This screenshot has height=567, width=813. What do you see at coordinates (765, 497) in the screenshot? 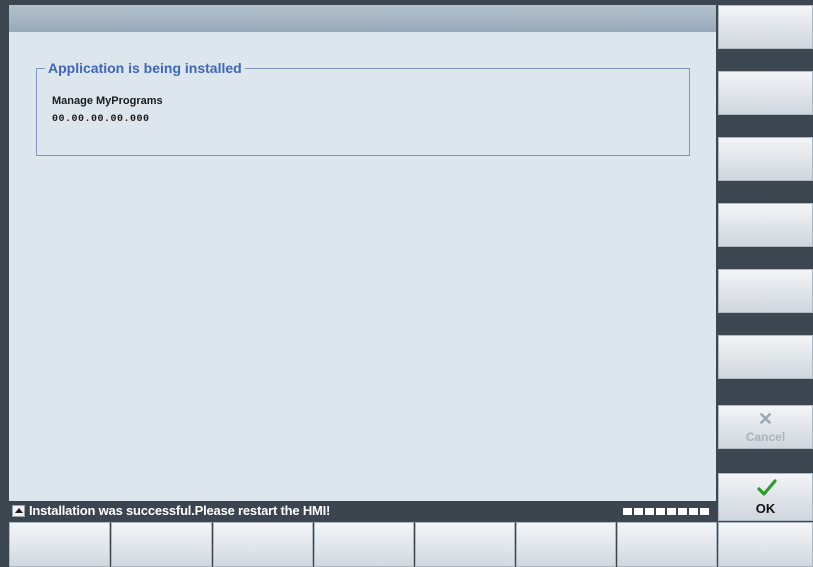
I see `ok-softkey: OK` at bounding box center [765, 497].